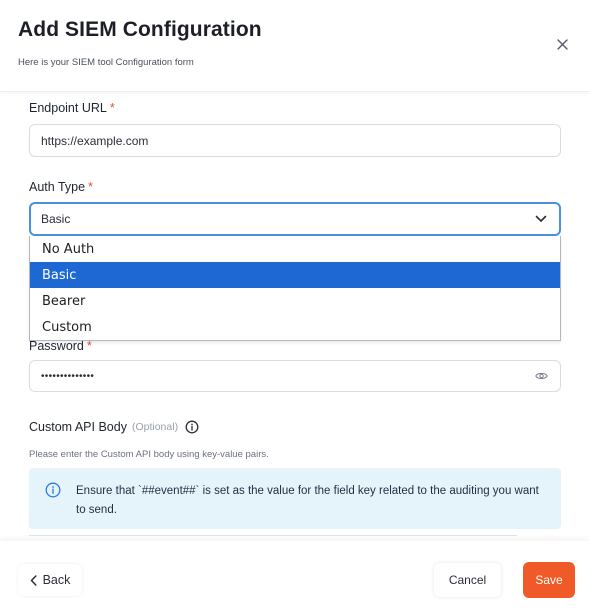  I want to click on chevron-down-icon, so click(541, 218).